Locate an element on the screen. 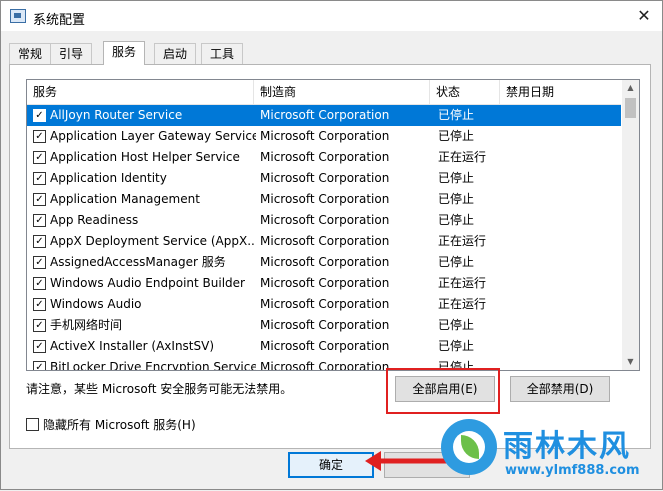  service-name: AssignedAccessManager 服务 is located at coordinates (138, 262).